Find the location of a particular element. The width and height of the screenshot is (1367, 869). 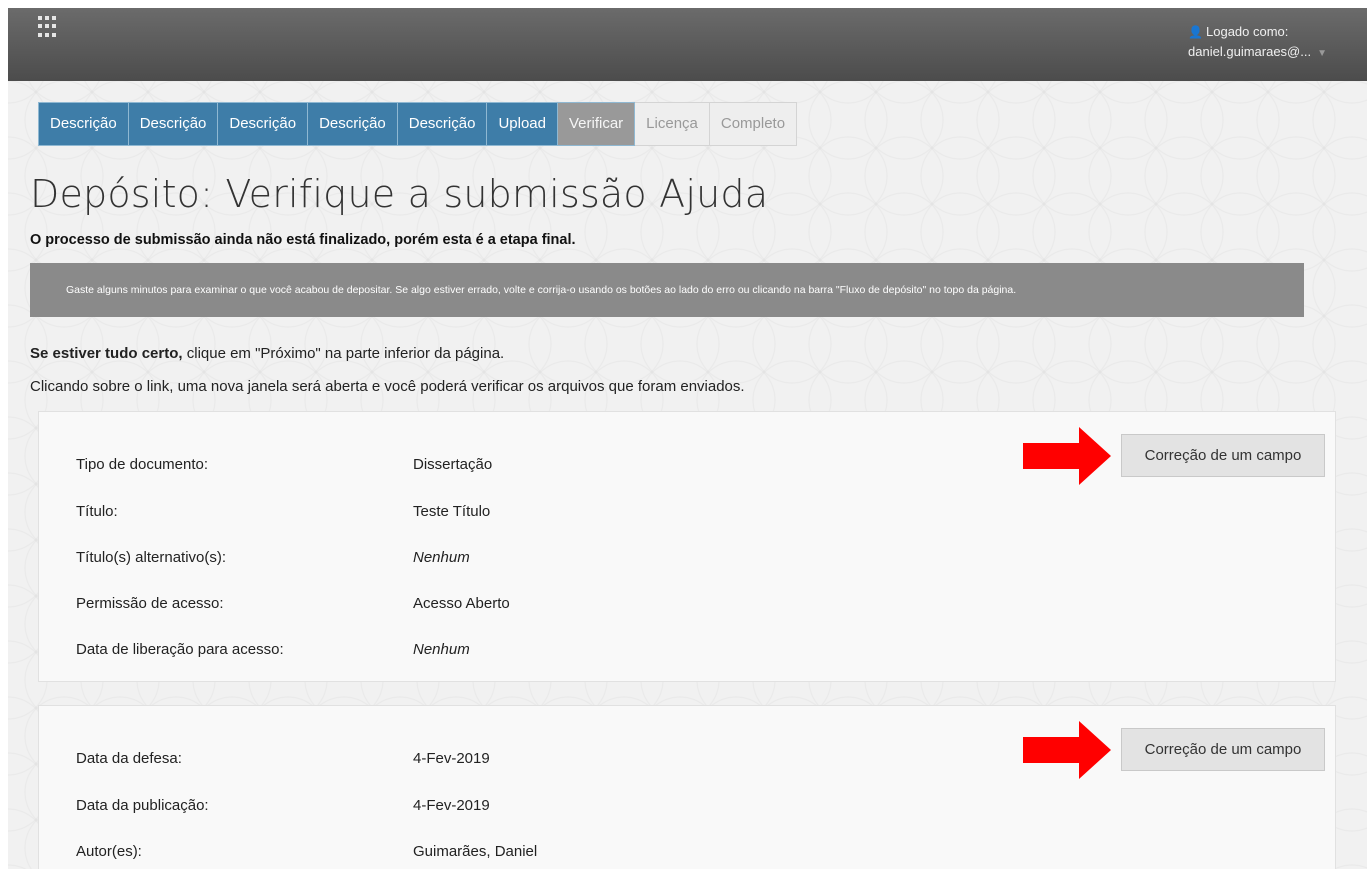

field-label: Data da publicação: is located at coordinates (142, 805).